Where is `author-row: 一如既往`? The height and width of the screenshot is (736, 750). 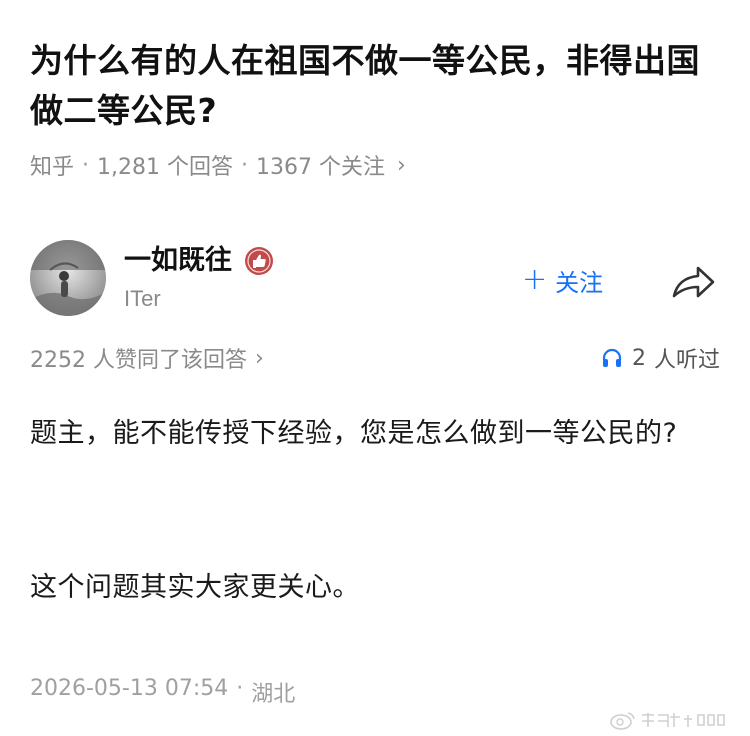
author-row: 一如既往 is located at coordinates (199, 261).